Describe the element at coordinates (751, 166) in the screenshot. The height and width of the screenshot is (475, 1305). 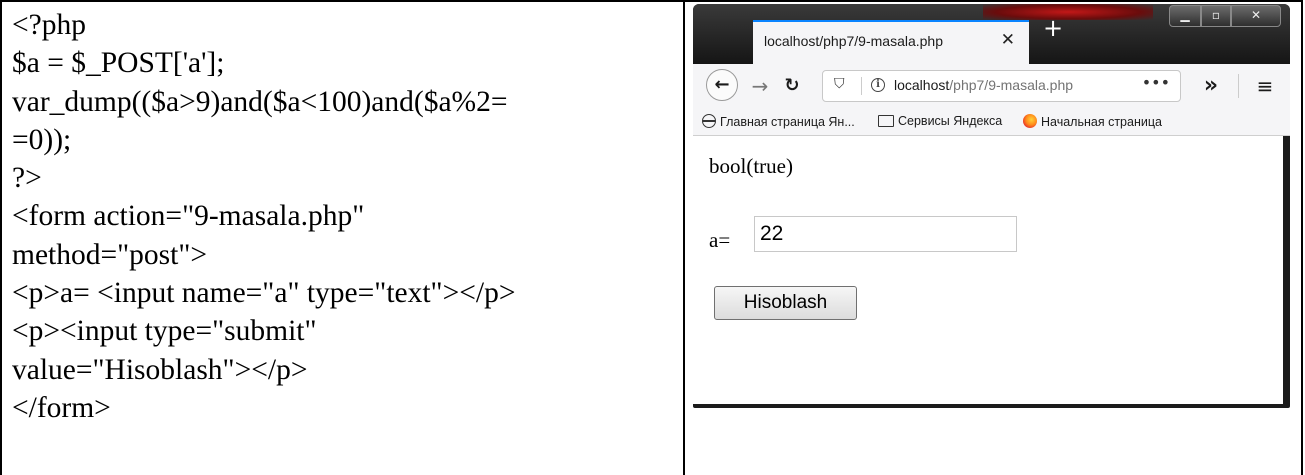
I see `var-dump-output: bool(true)` at that location.